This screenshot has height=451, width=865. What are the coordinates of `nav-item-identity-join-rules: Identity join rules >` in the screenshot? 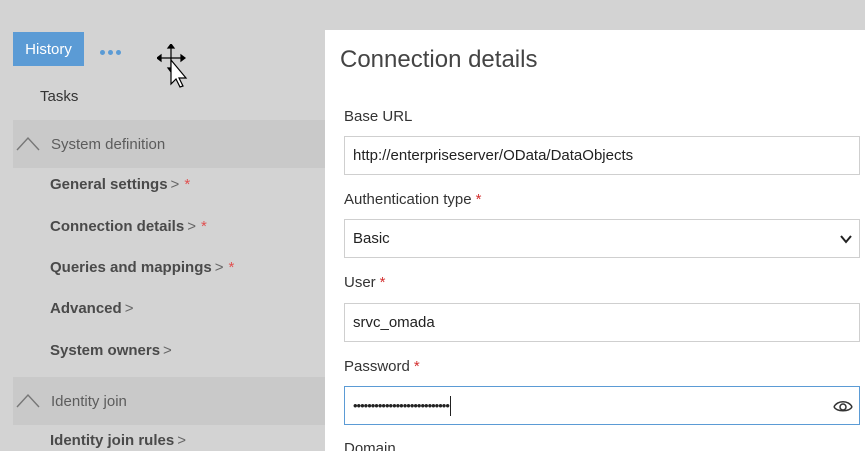 It's located at (118, 440).